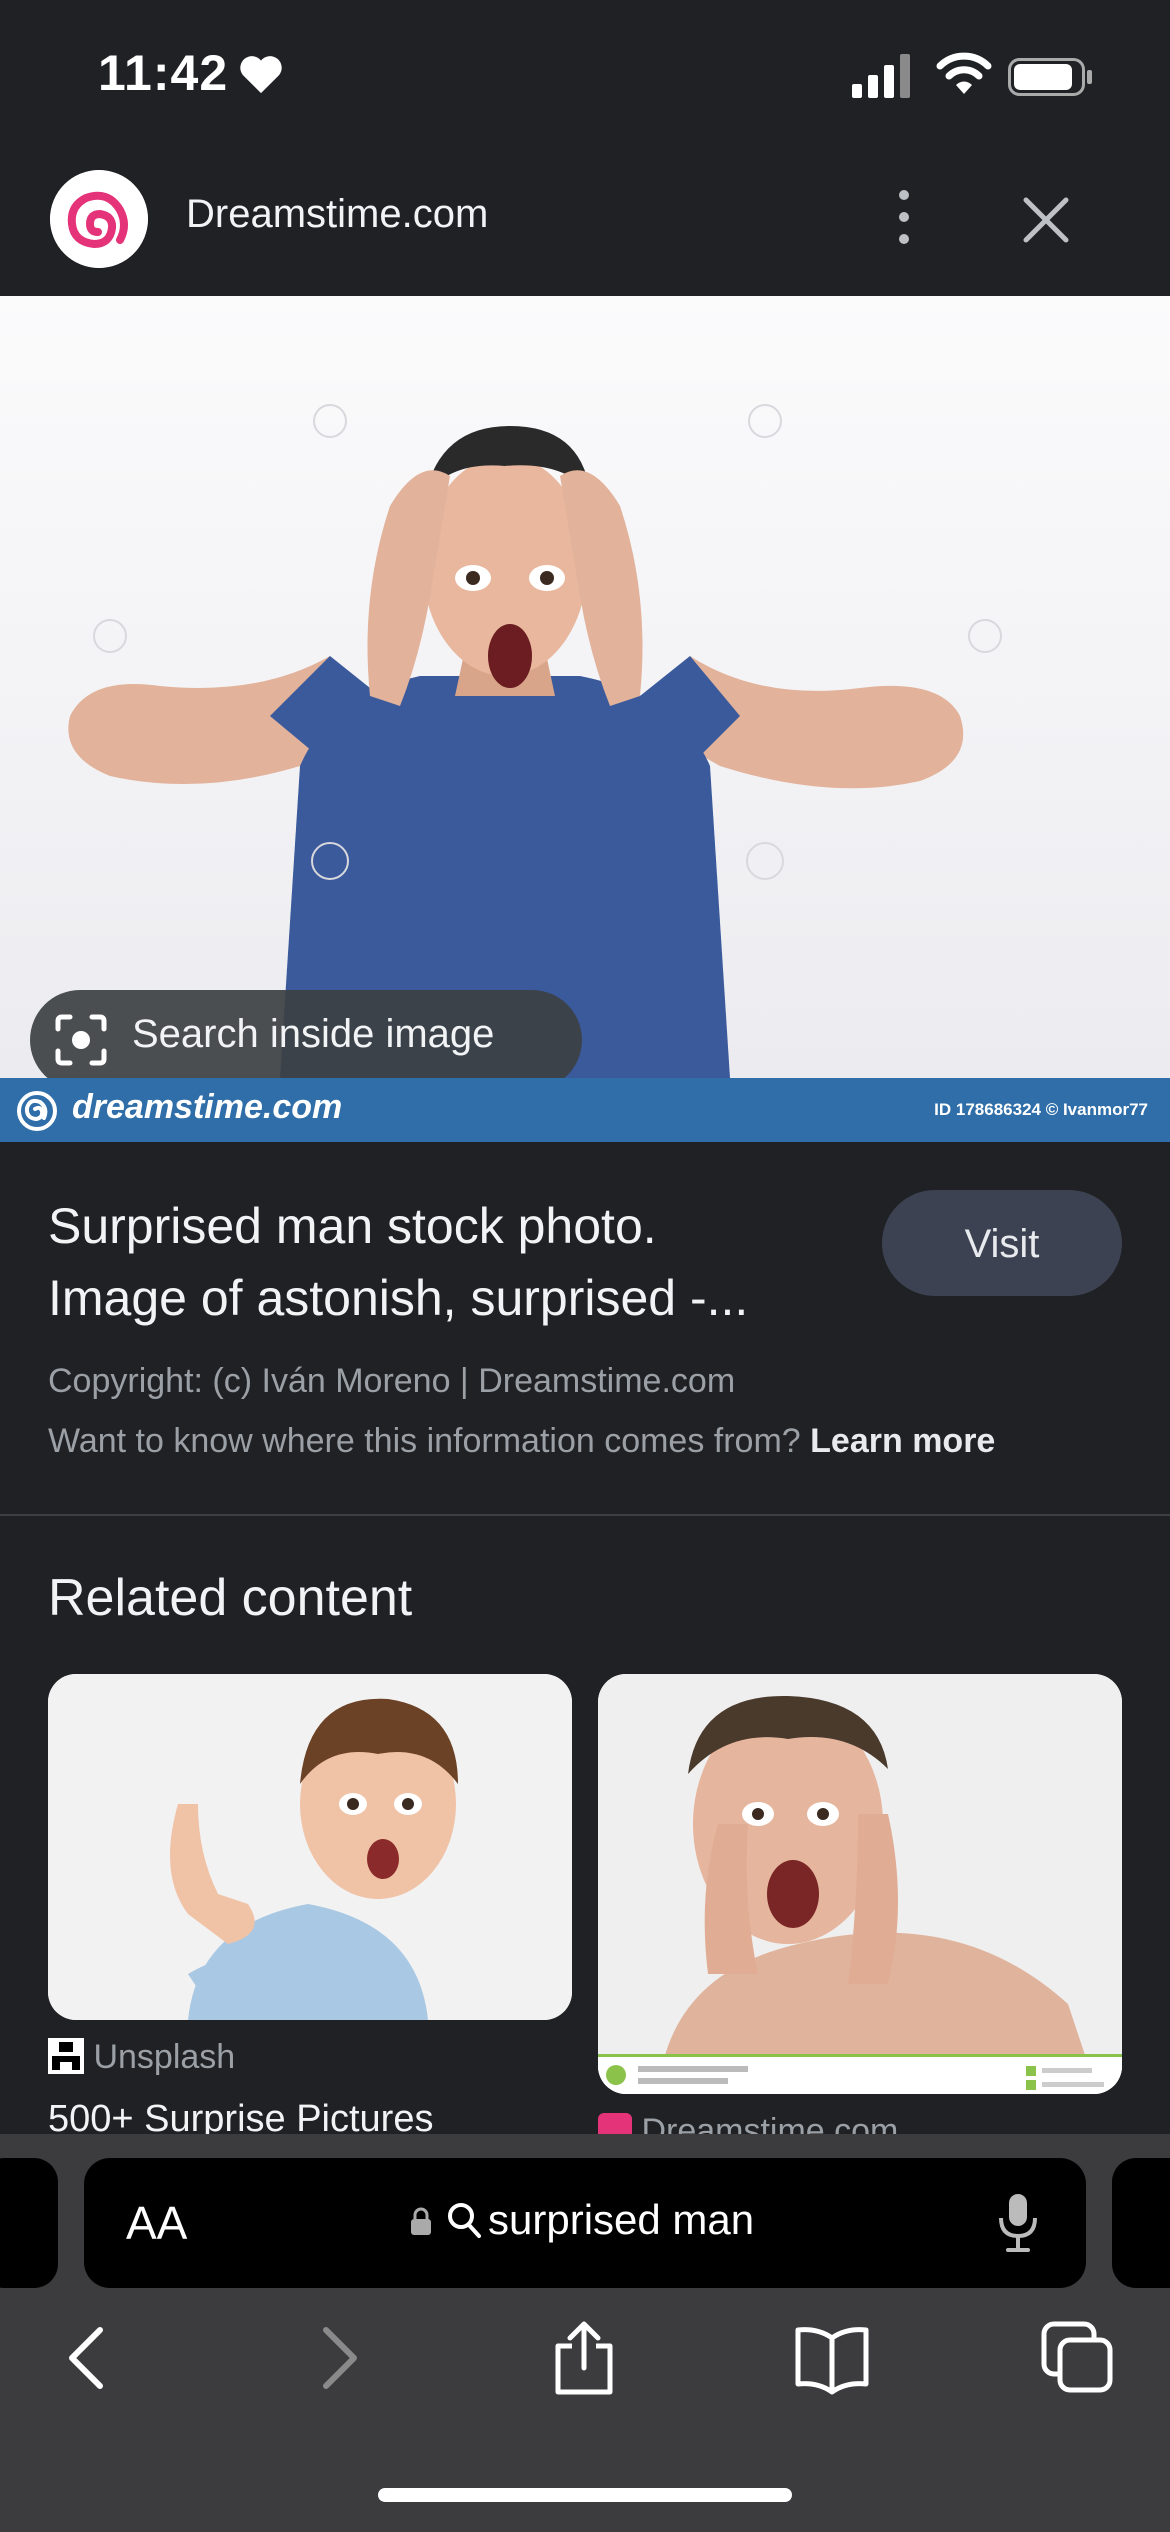 This screenshot has height=2532, width=1170. What do you see at coordinates (66, 2056) in the screenshot?
I see `unsplash-logo-icon` at bounding box center [66, 2056].